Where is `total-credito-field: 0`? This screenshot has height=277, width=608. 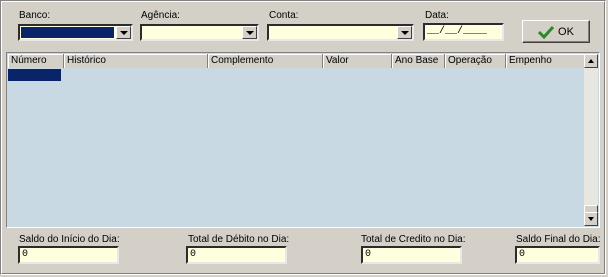 total-credito-field: 0 is located at coordinates (411, 255).